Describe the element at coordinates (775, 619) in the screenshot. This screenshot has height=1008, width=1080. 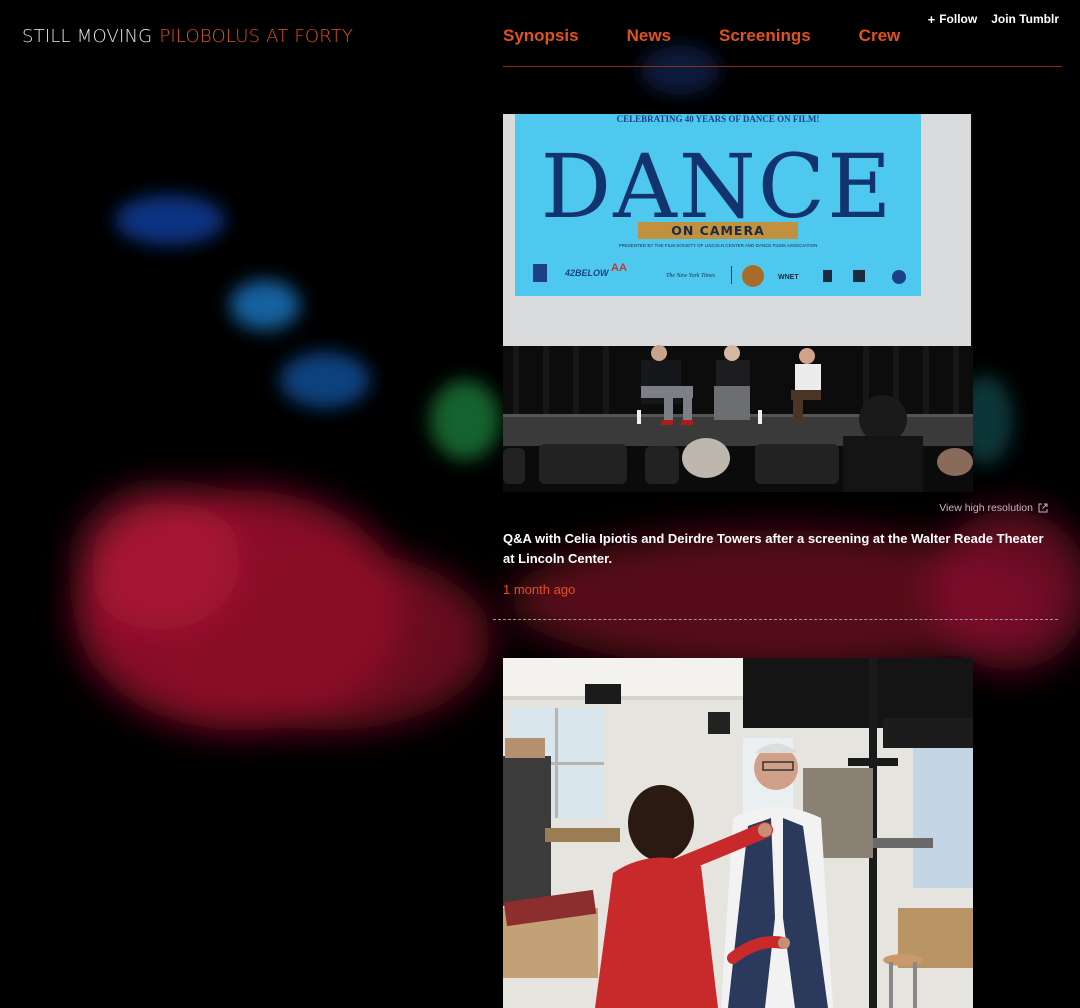
I see `post-divider` at that location.